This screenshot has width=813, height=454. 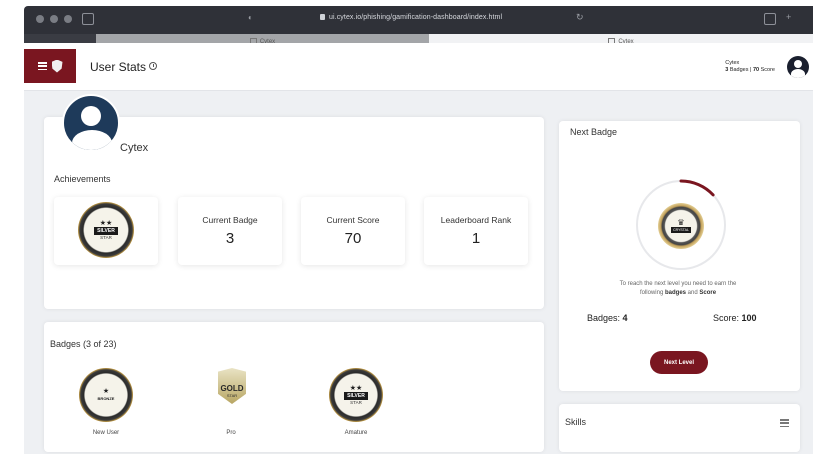 What do you see at coordinates (697, 188) in the screenshot?
I see `progress-ring-fill` at bounding box center [697, 188].